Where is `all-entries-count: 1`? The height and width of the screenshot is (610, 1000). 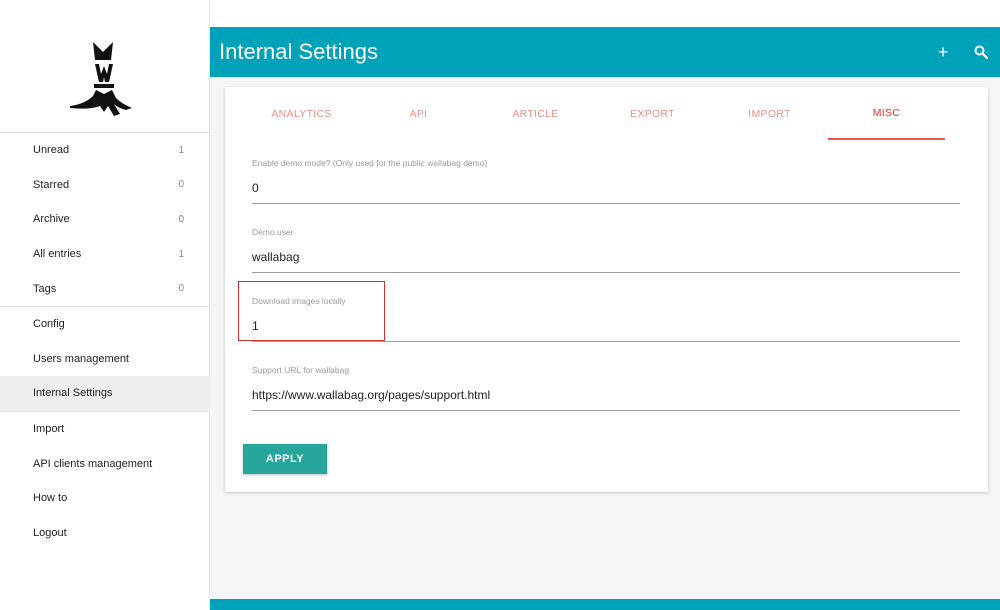
all-entries-count: 1 is located at coordinates (181, 254).